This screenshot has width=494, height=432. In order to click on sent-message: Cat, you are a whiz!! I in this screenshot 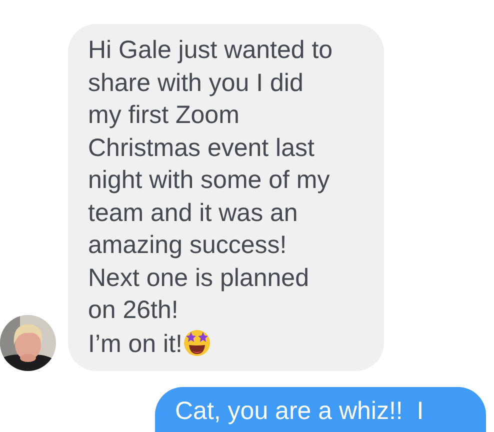, I will do `click(320, 409)`.